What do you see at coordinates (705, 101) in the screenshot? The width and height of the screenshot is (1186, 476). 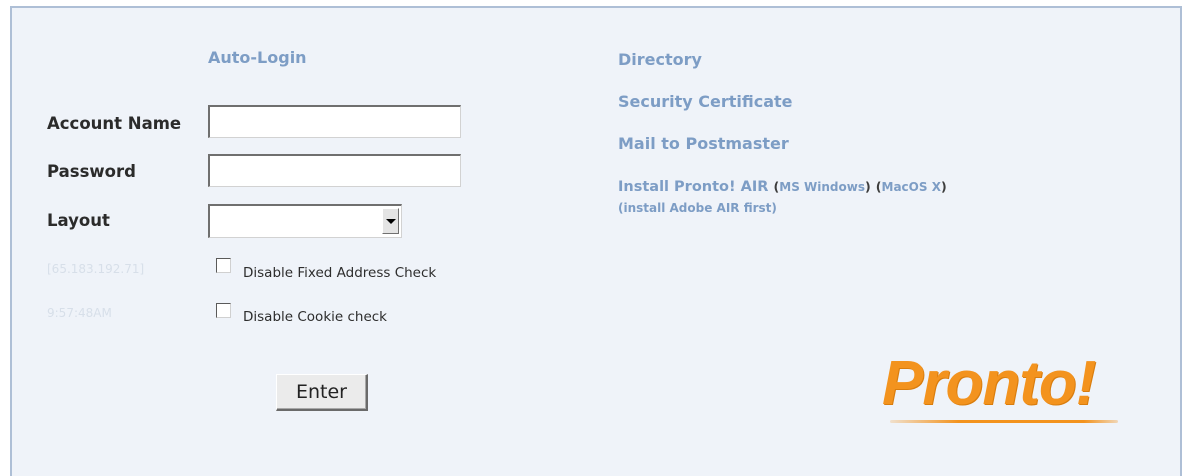 I see `security-certificate-link: Security Certificate` at bounding box center [705, 101].